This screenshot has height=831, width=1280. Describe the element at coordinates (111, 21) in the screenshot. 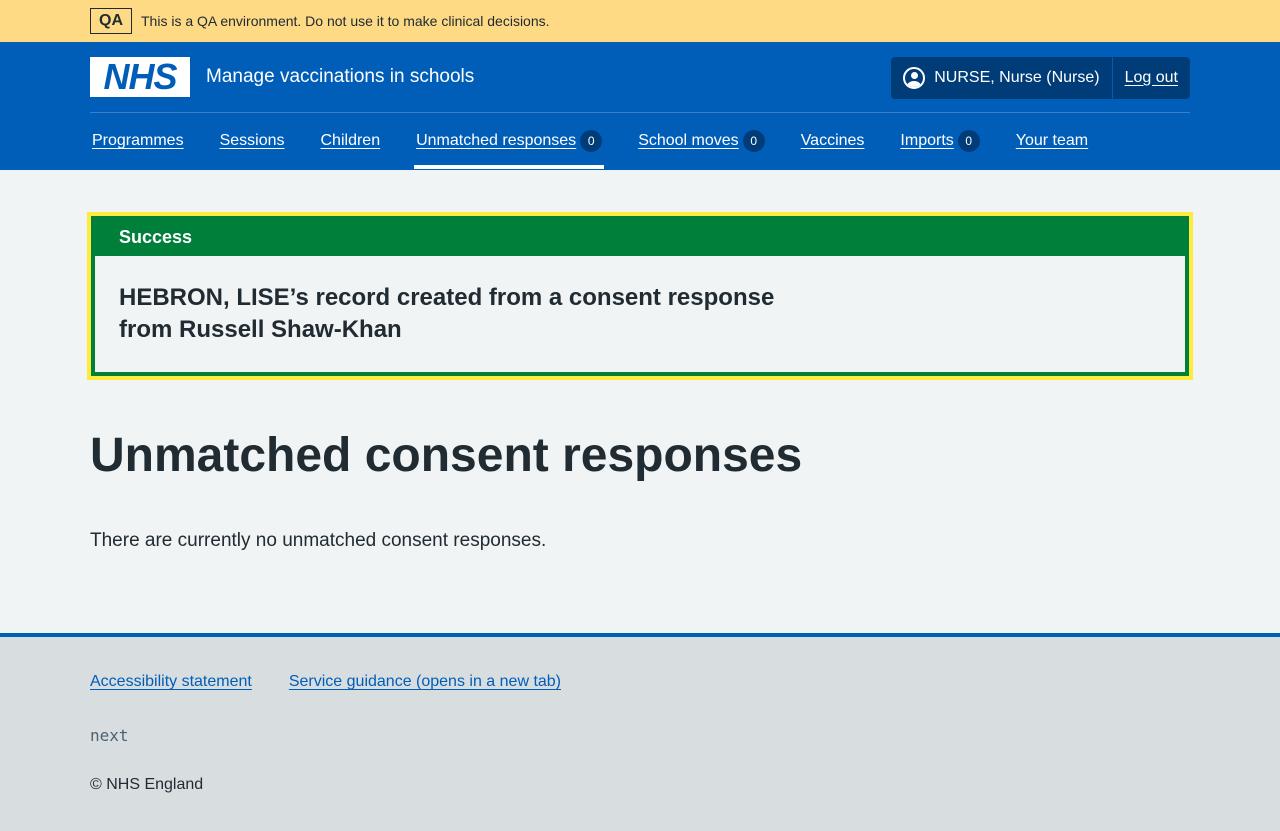

I see `environment-tag: QA` at that location.